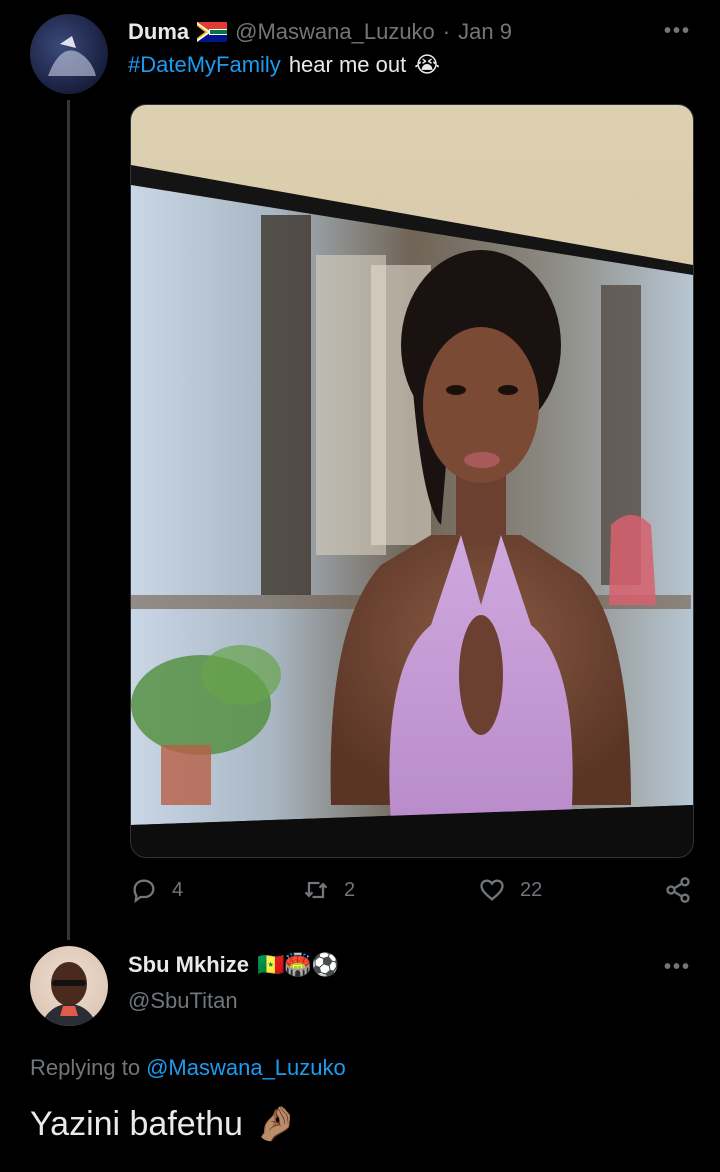  What do you see at coordinates (68, 520) in the screenshot?
I see `thread-connector` at bounding box center [68, 520].